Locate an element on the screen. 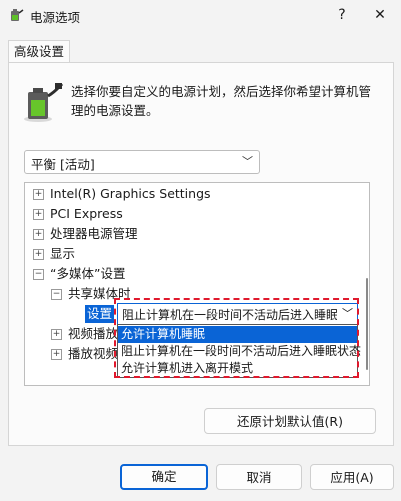  apply-button: 应用(A) is located at coordinates (352, 477).